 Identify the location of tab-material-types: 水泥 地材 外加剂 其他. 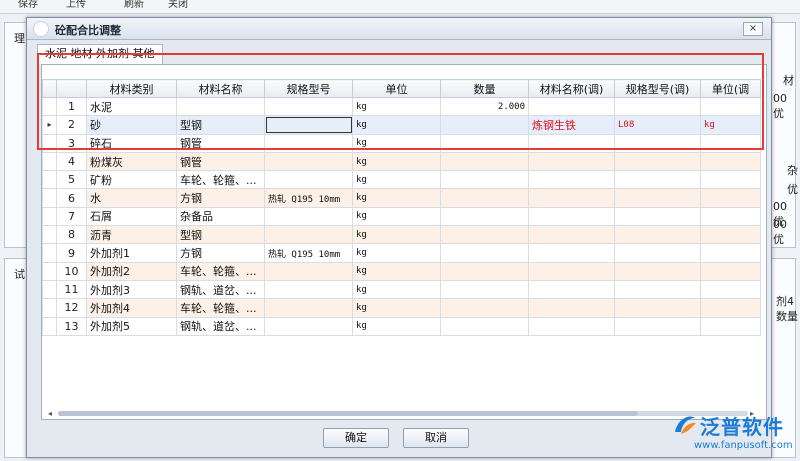
(100, 54).